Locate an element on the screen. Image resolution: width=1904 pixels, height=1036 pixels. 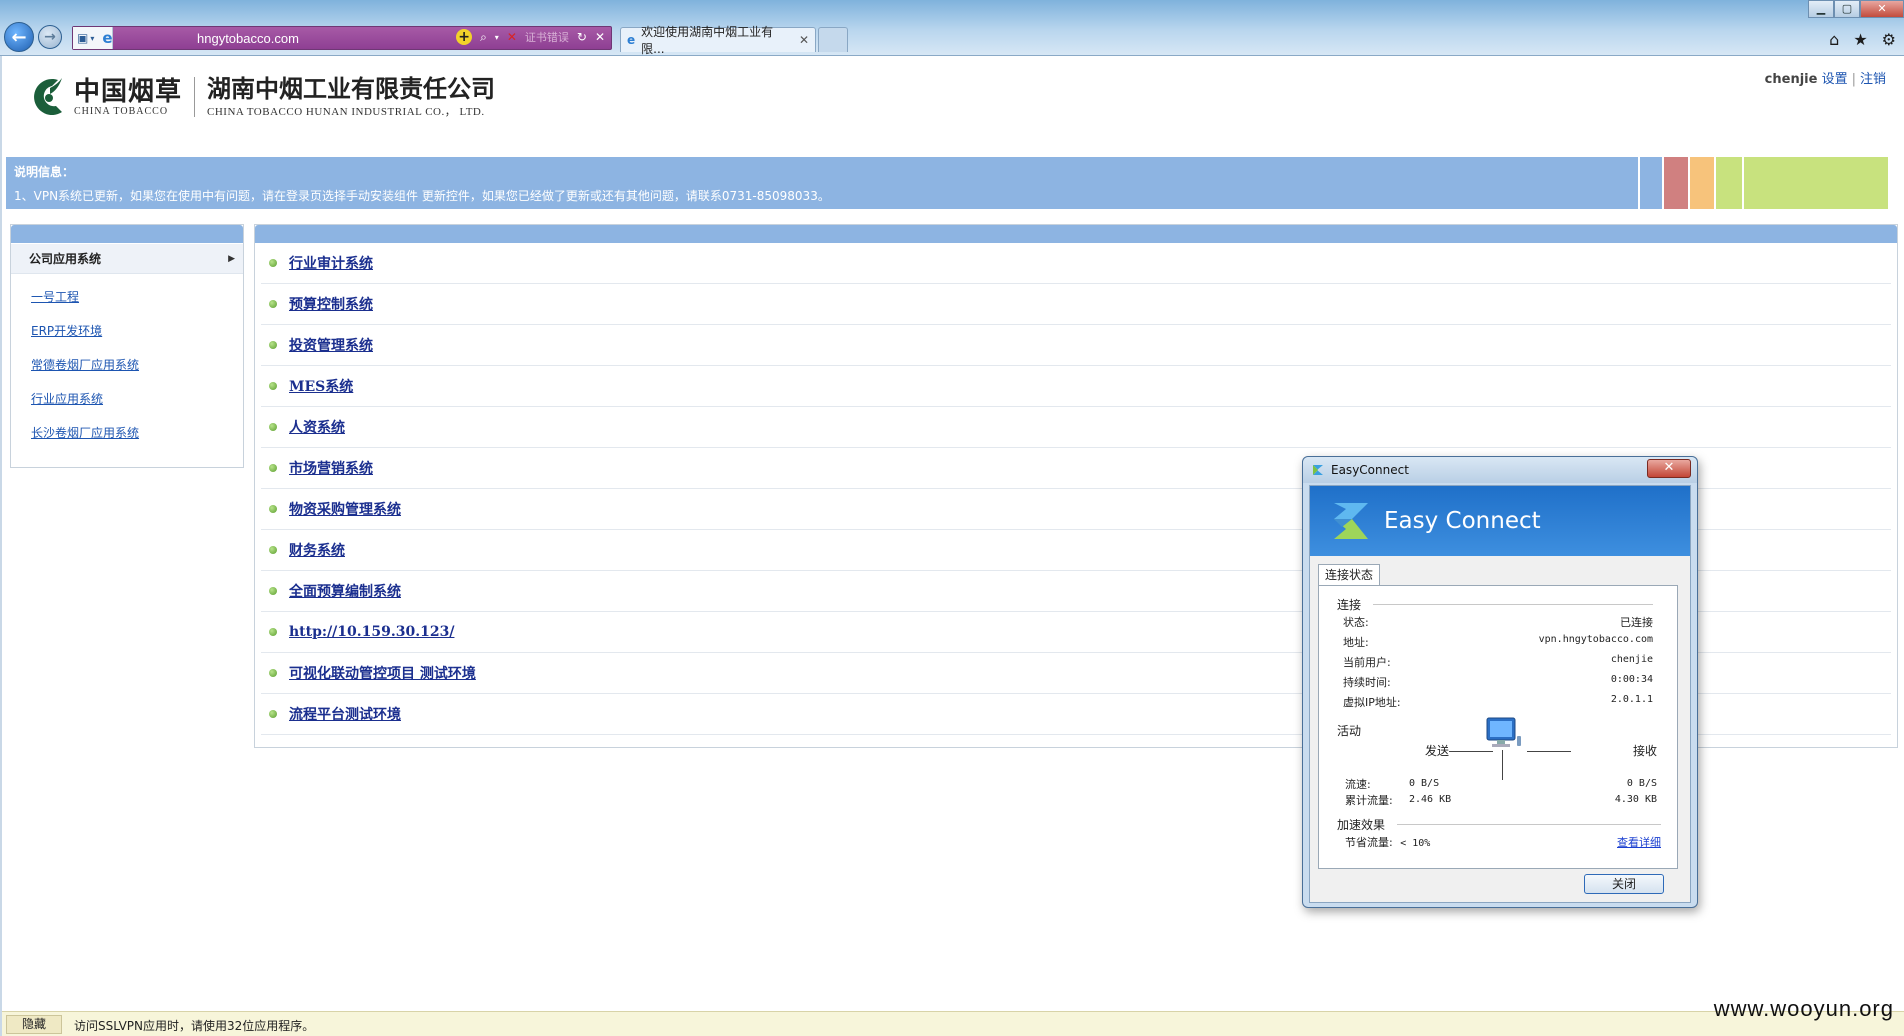
stop-icon: ✕ is located at coordinates (600, 37).